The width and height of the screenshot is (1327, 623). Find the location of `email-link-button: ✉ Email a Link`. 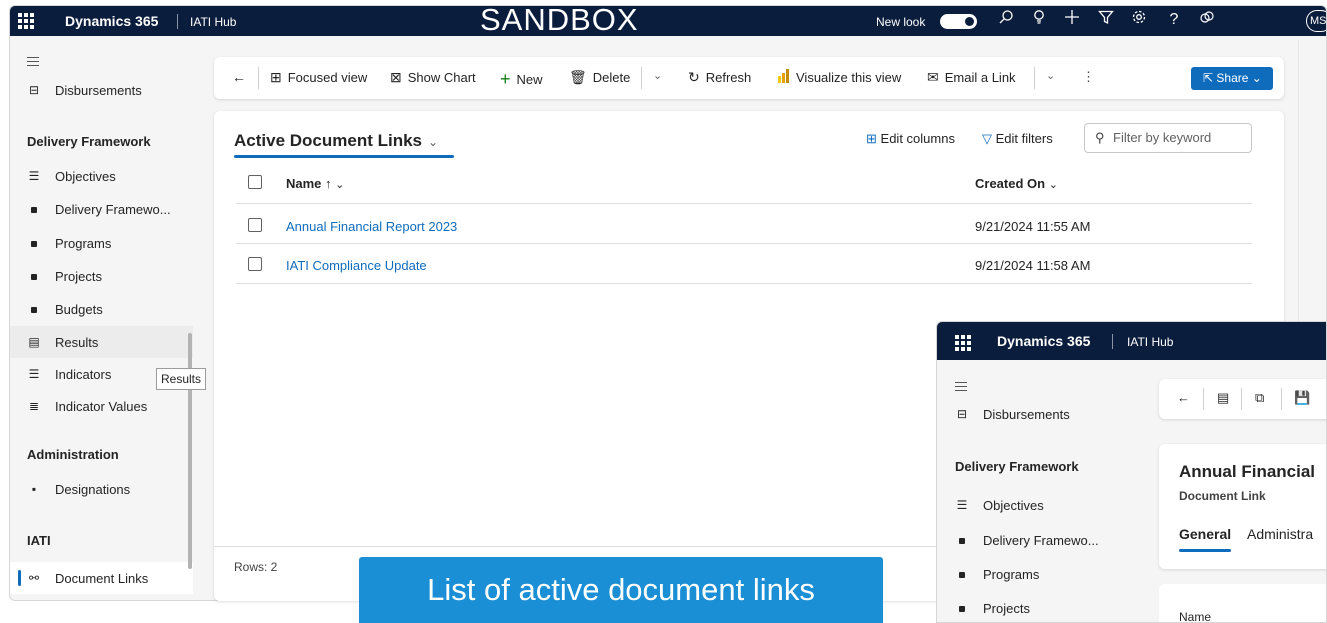

email-link-button: ✉ Email a Link is located at coordinates (971, 77).